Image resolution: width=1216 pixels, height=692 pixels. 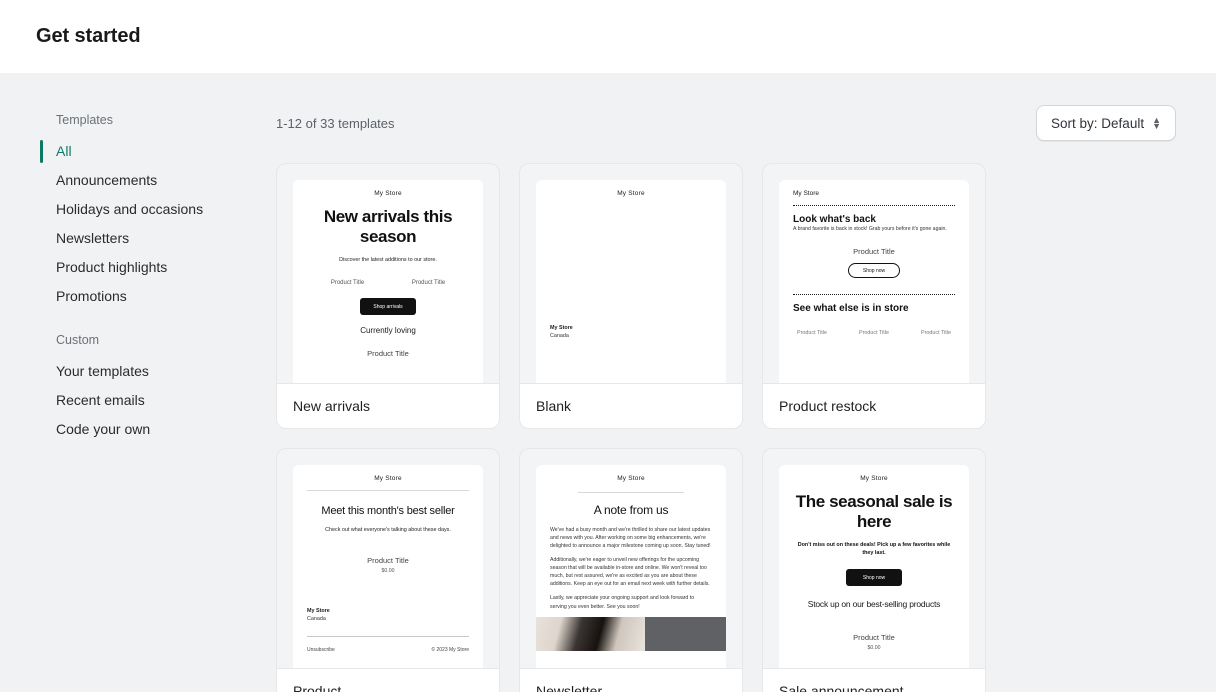 What do you see at coordinates (1156, 123) in the screenshot?
I see `chevron-updown-icon: ▲ ▼` at bounding box center [1156, 123].